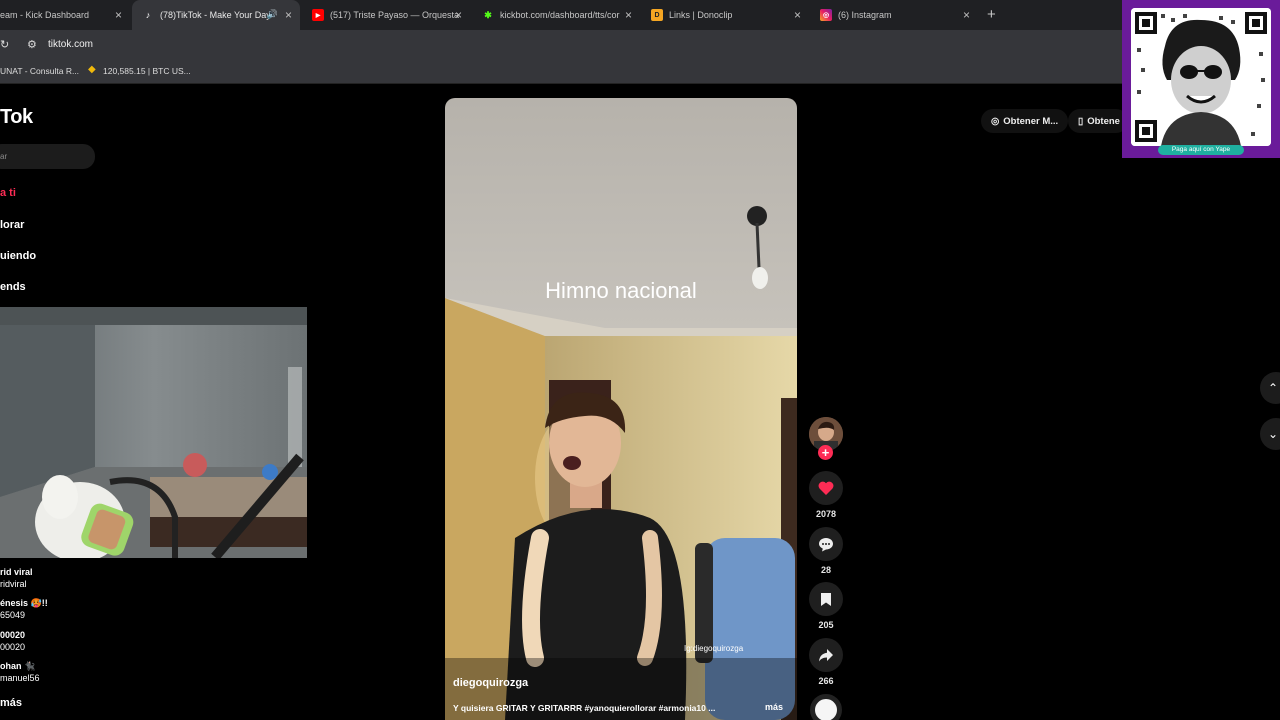 The image size is (1280, 720). I want to click on instagram-icon: ◎, so click(826, 15).